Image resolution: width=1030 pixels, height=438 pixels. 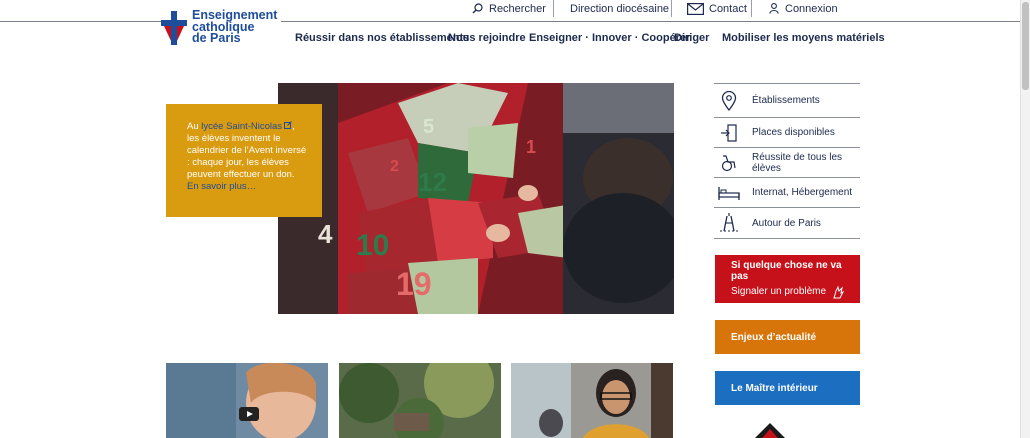 I want to click on card-photo-child, so click(x=247, y=400).